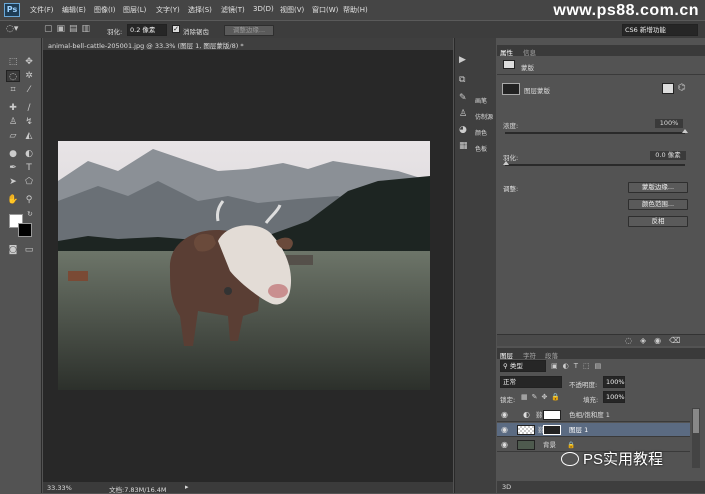 This screenshot has width=705, height=494. What do you see at coordinates (601, 487) in the screenshot?
I see `panel-bottom-bar: 3D` at bounding box center [601, 487].